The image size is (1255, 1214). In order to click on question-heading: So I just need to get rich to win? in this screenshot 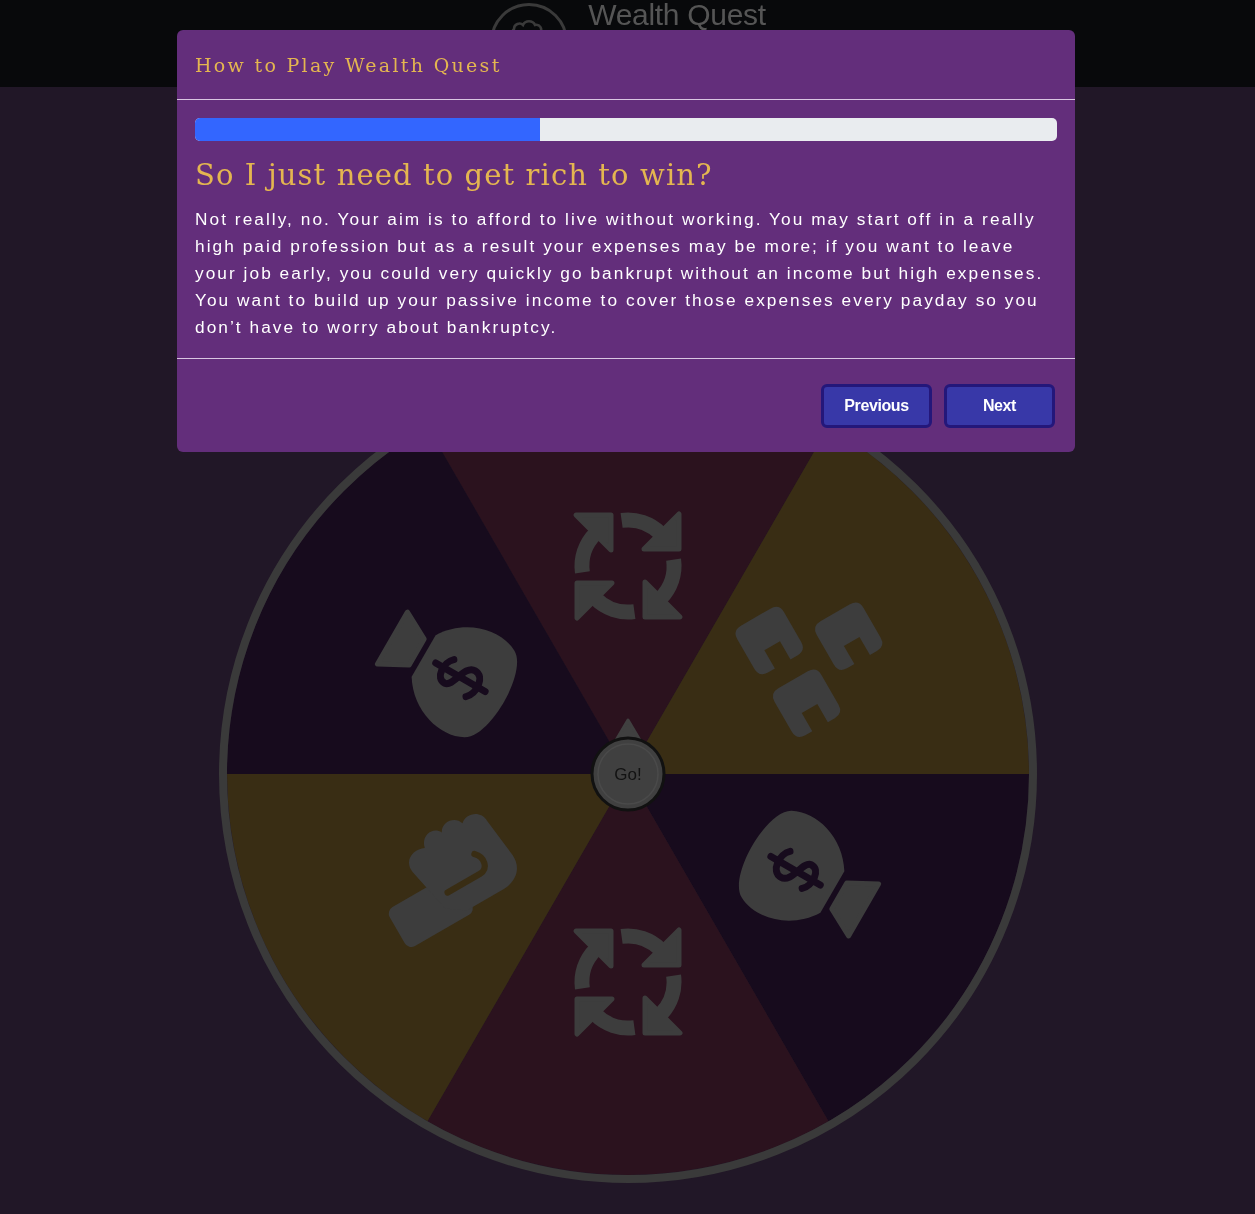, I will do `click(454, 175)`.